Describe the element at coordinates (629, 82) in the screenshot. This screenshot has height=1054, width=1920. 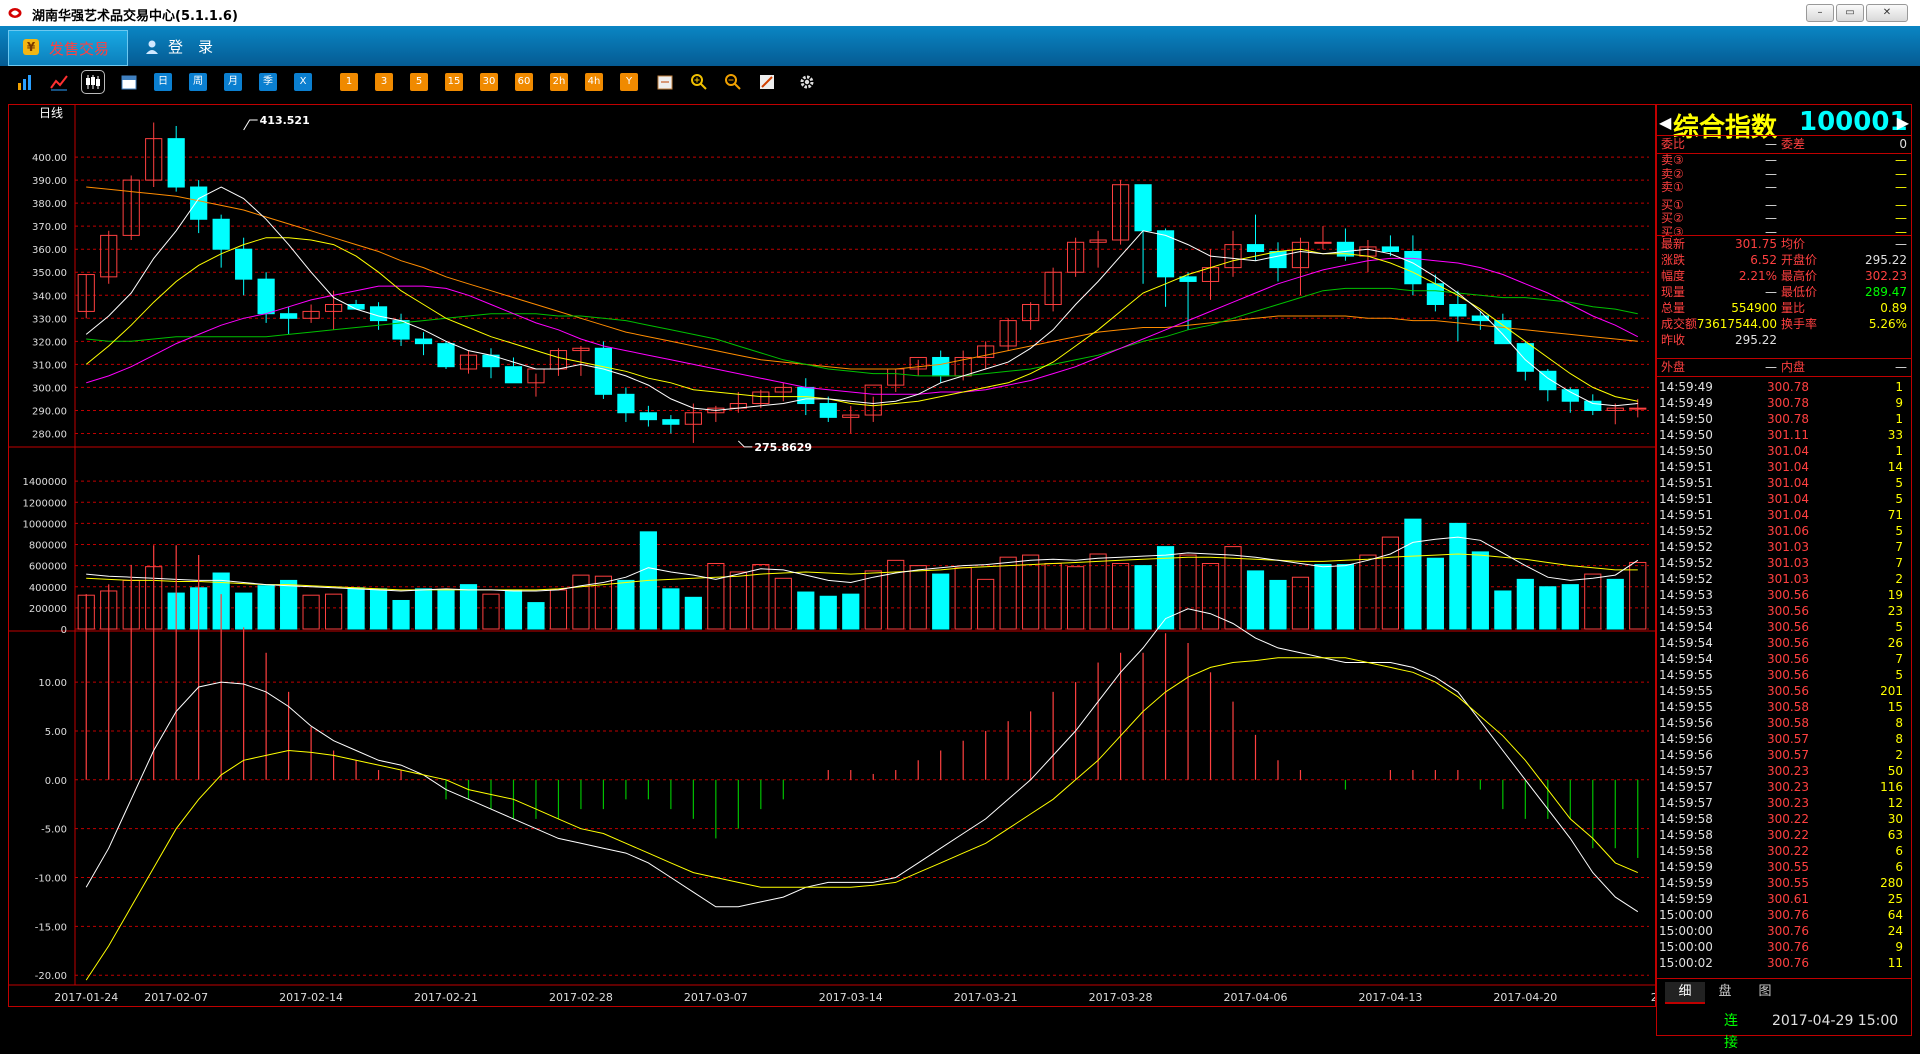
I see `year-button: Y` at that location.